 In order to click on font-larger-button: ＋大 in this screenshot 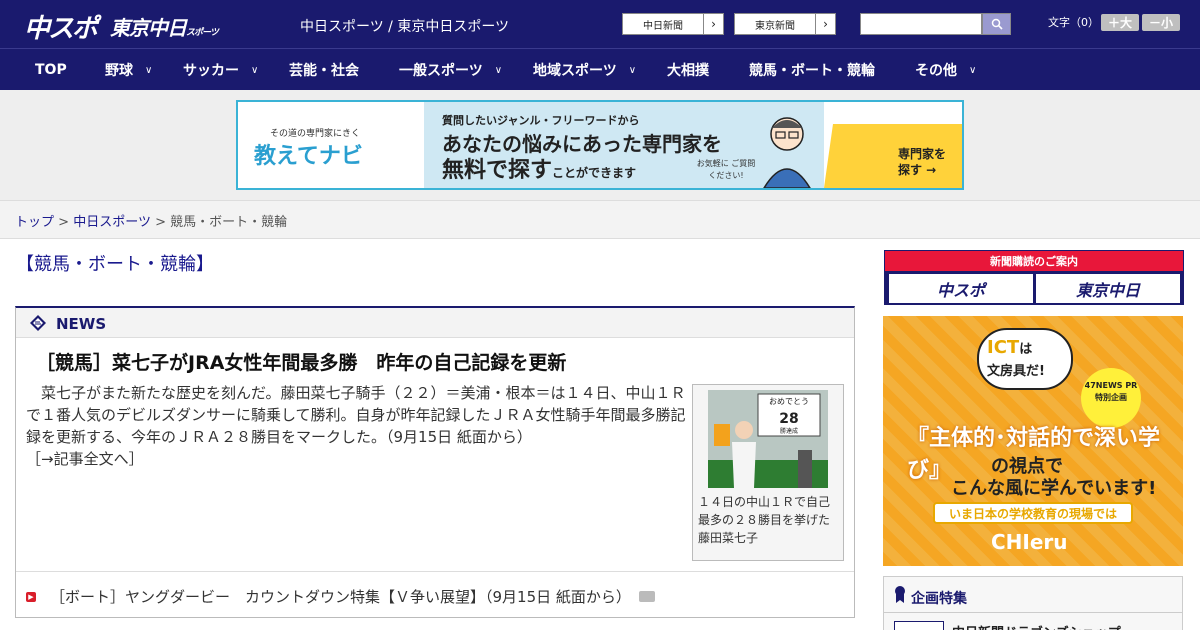, I will do `click(1120, 22)`.